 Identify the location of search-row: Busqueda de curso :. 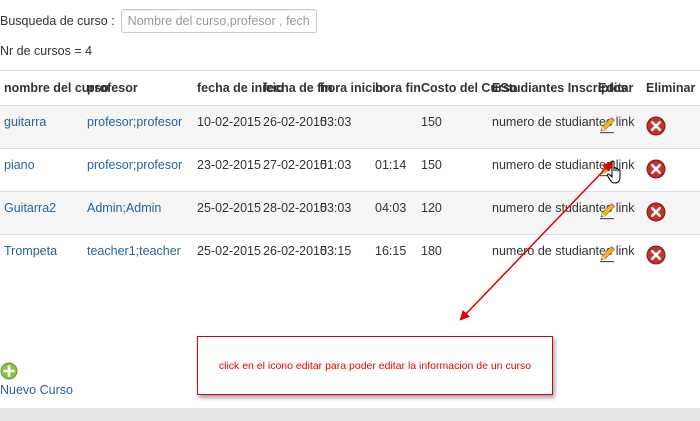
(158, 21).